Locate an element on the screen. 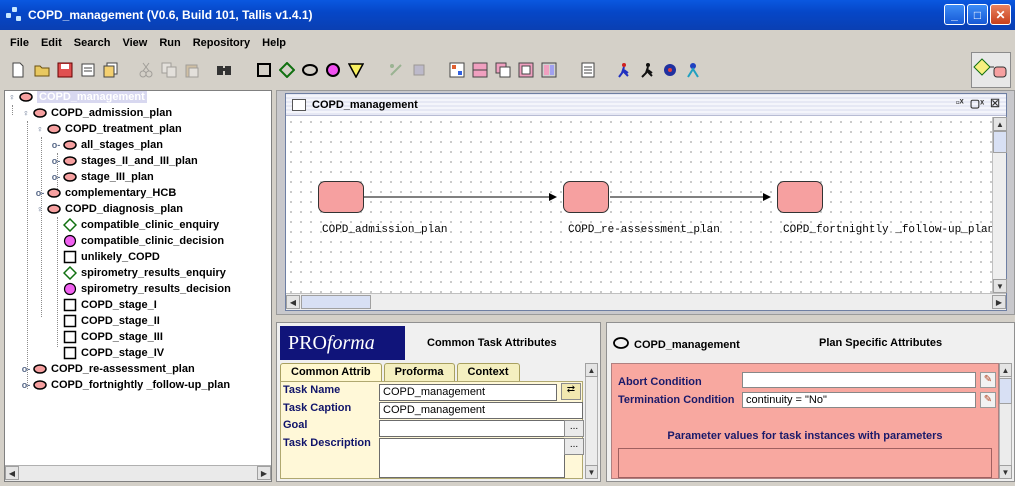  tree-item: o- all_stages_plan is located at coordinates (107, 145).